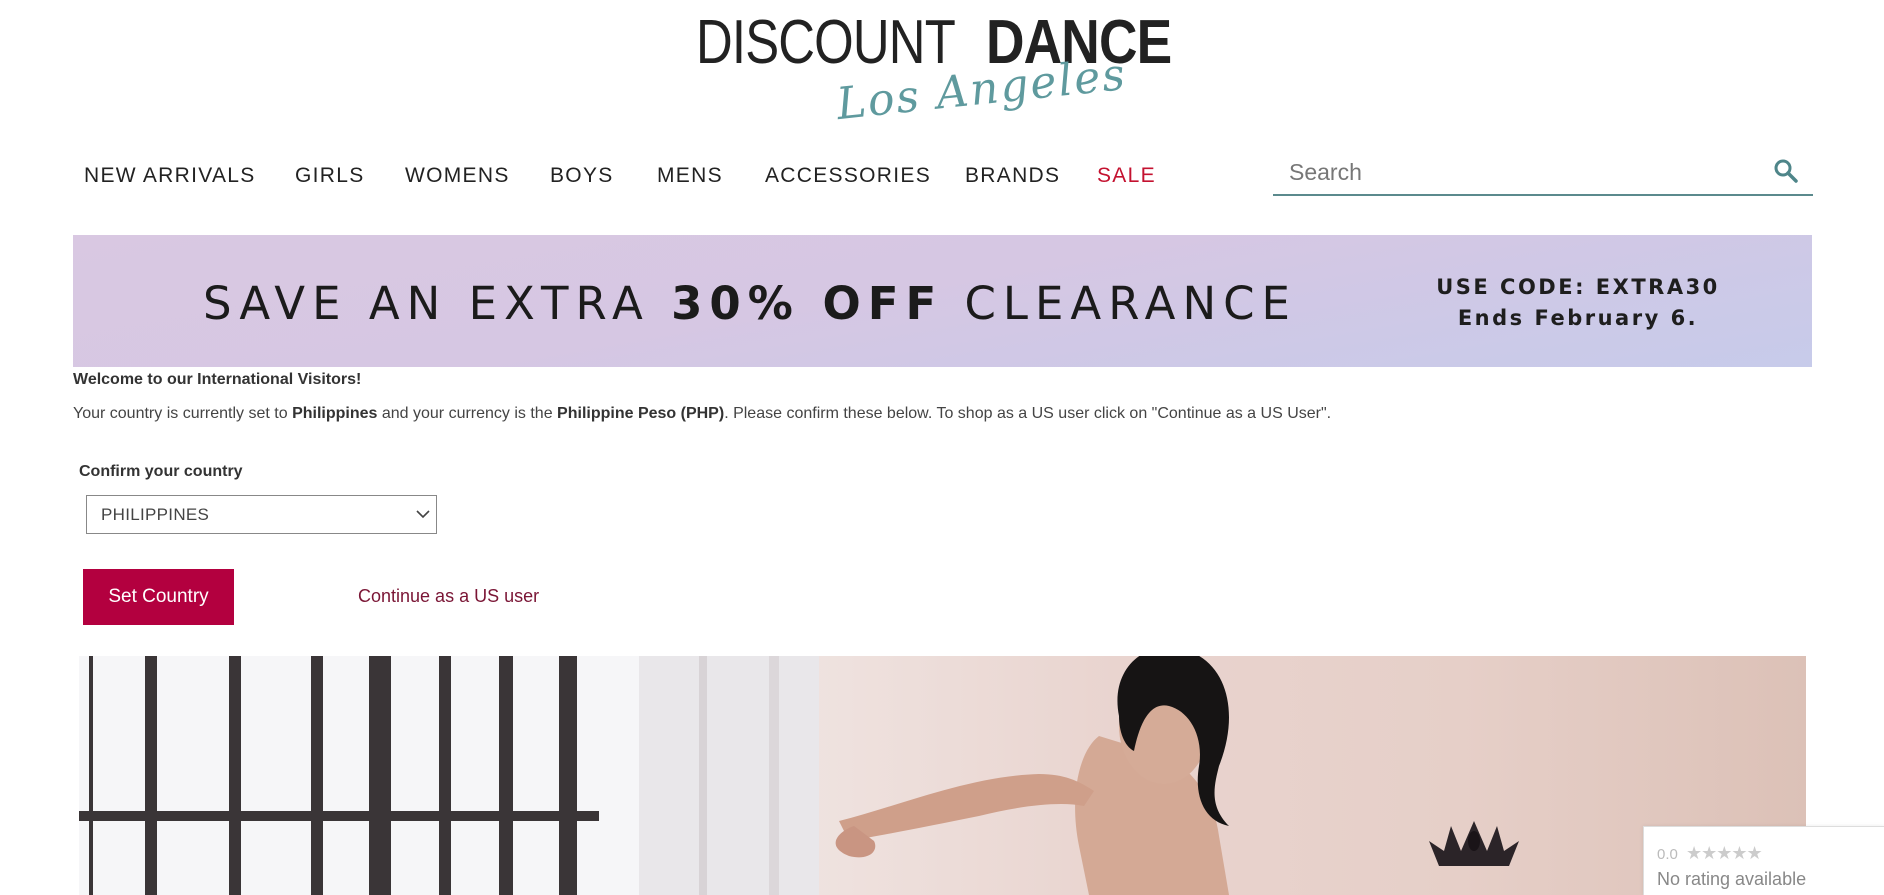  What do you see at coordinates (155, 514) in the screenshot?
I see `country-select-value: PHILIPPINES` at bounding box center [155, 514].